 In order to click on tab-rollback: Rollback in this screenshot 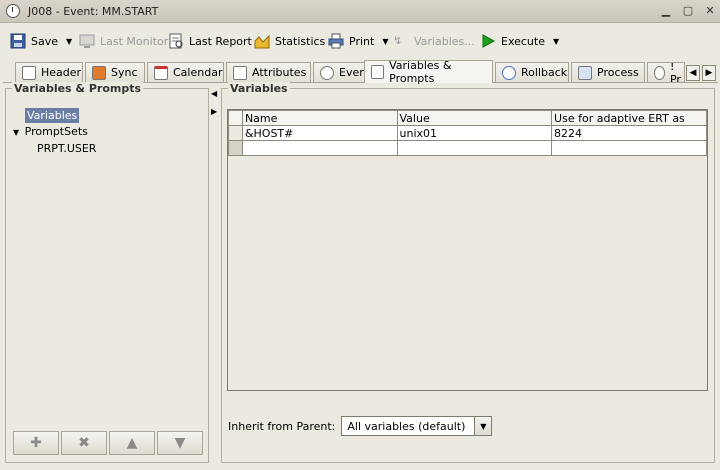, I will do `click(532, 72)`.